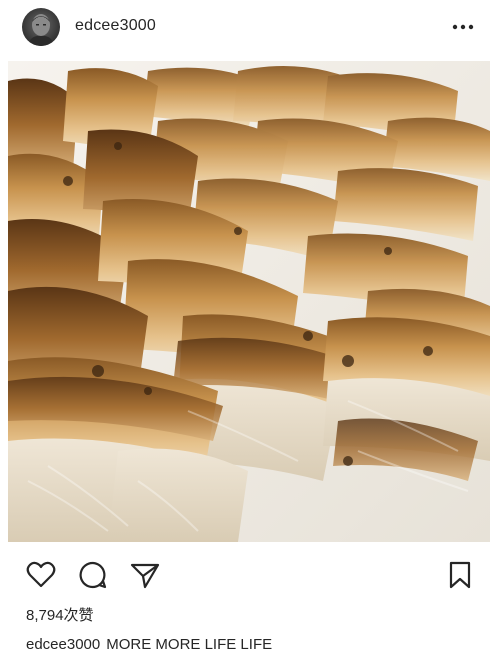 This screenshot has width=500, height=658. I want to click on avatar-portrait, so click(41, 30).